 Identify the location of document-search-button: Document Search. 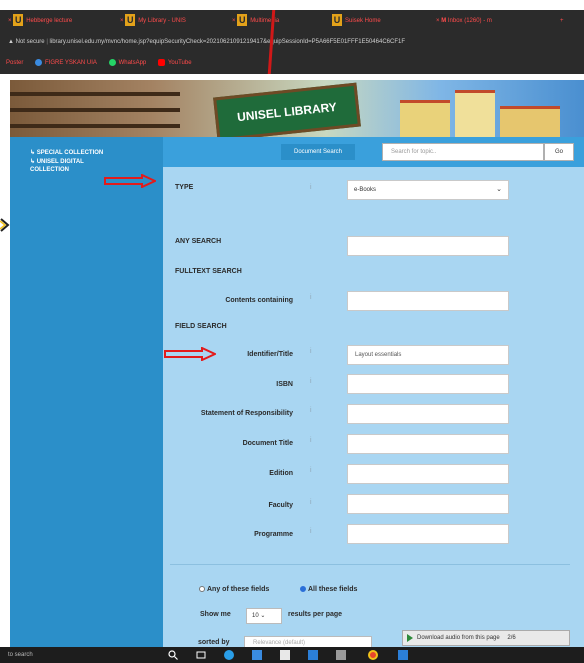
(318, 152).